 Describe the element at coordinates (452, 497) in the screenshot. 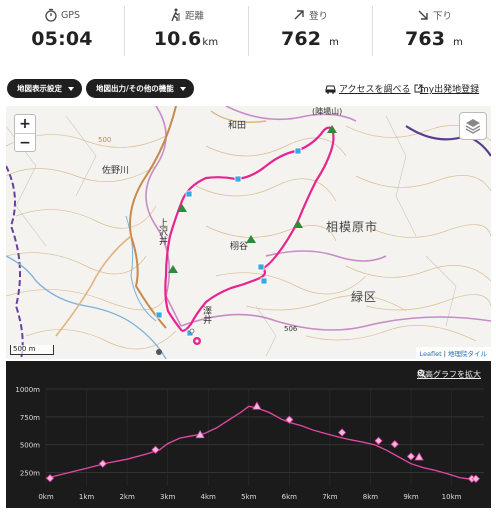

I see `x-tick-label: 10km` at that location.